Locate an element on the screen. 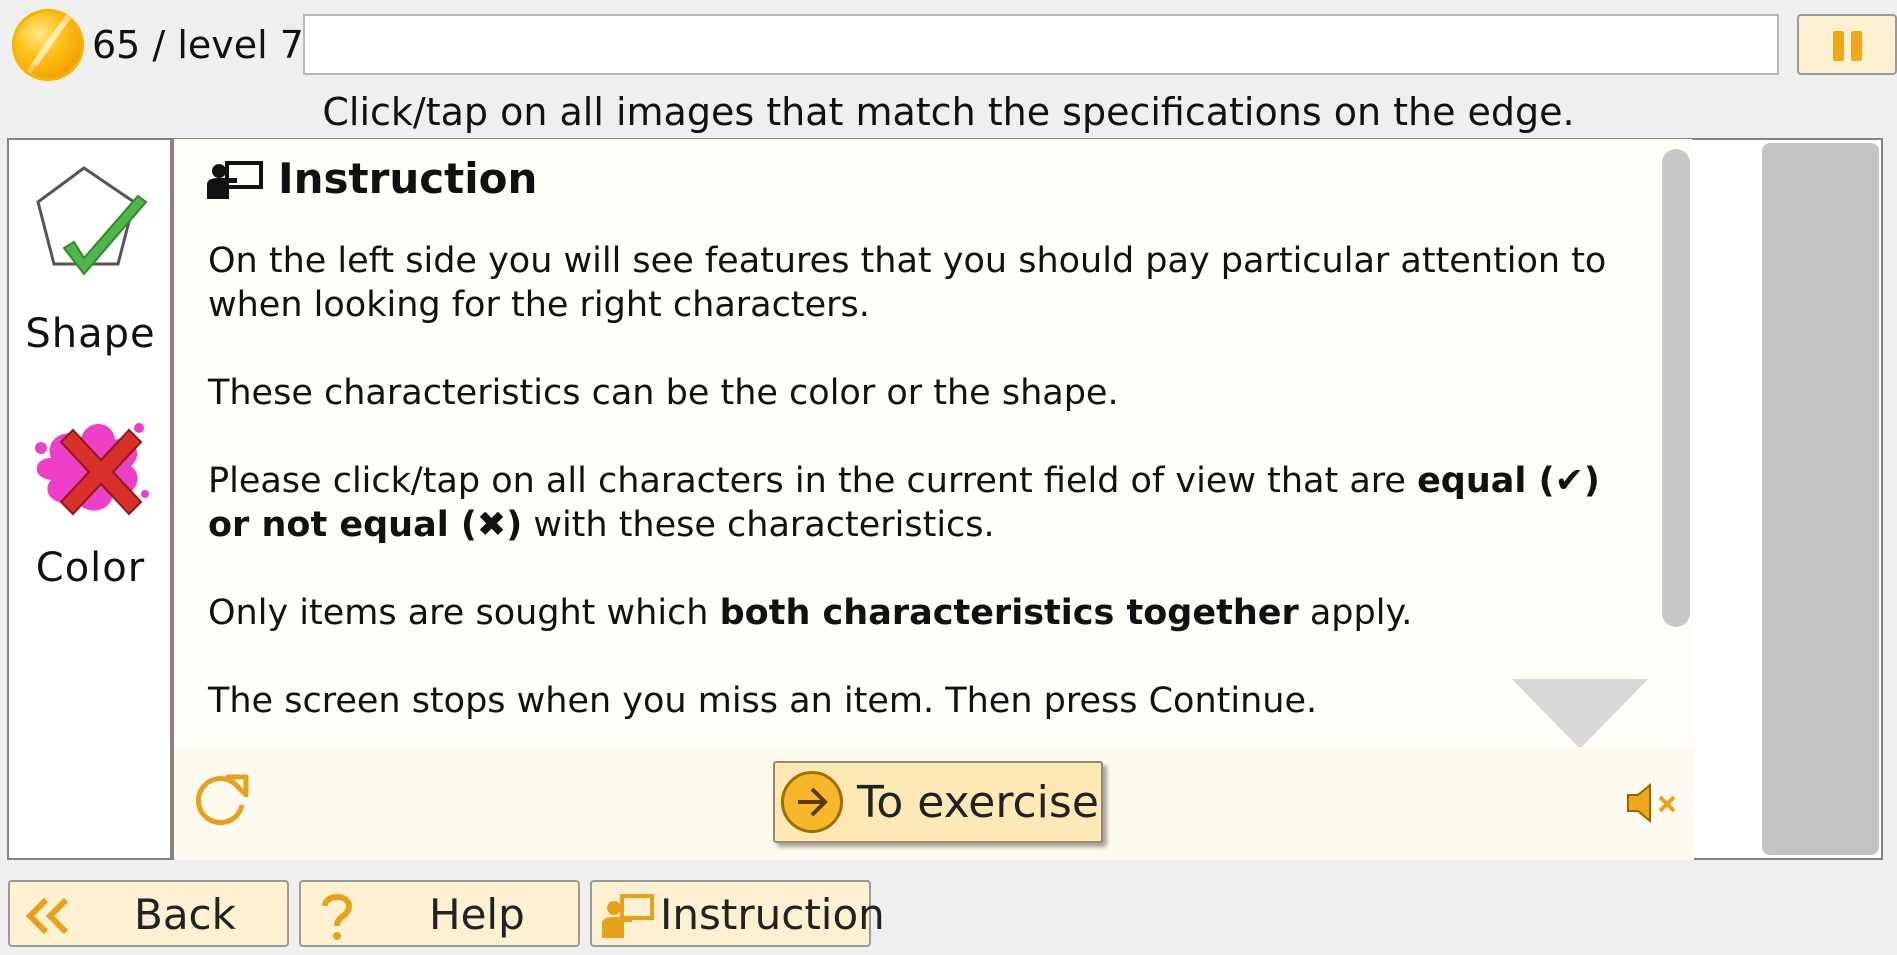  scroll-down-arrow-icon is located at coordinates (1580, 714).